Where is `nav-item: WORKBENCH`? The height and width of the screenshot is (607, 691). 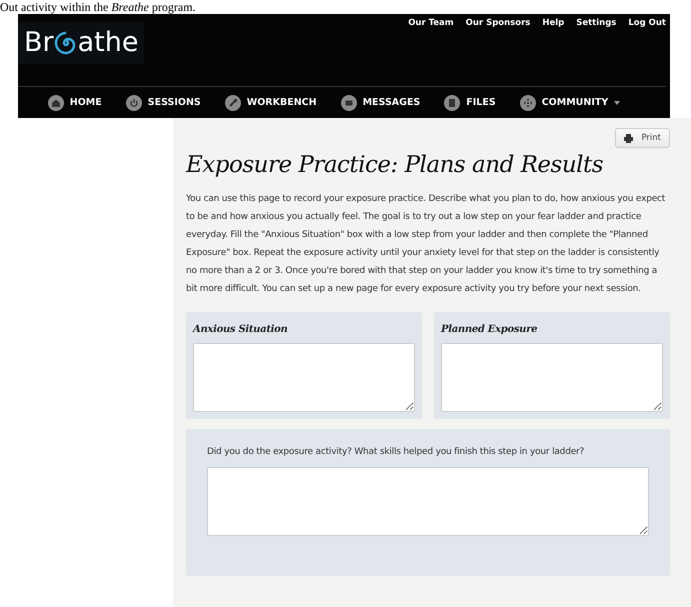
nav-item: WORKBENCH is located at coordinates (270, 102).